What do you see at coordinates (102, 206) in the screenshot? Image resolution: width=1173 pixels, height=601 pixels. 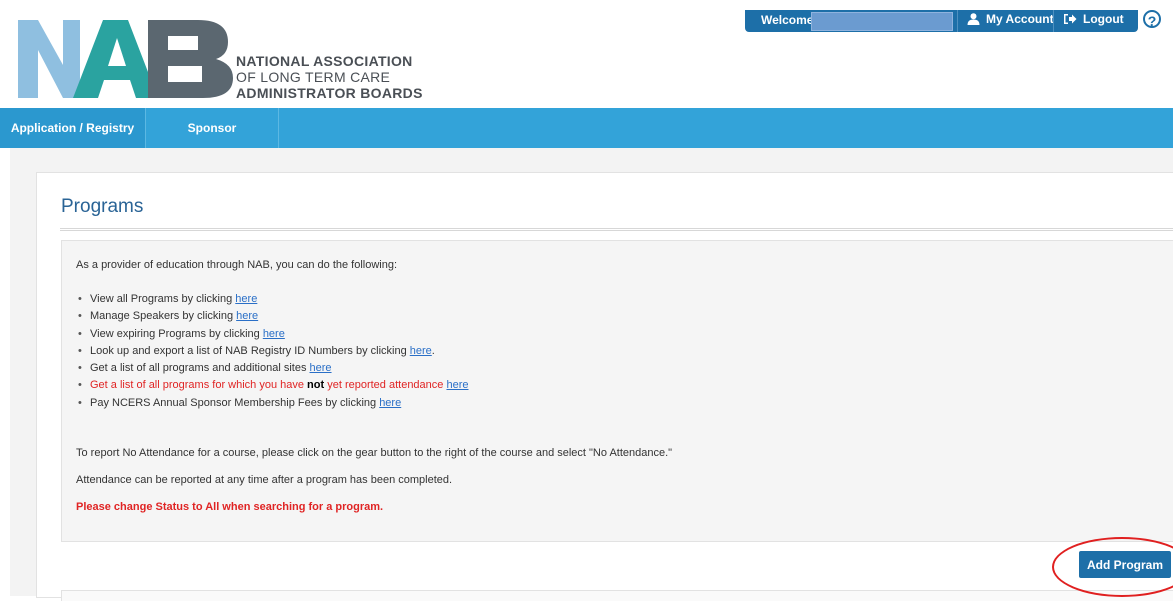 I see `page-title: Programs` at bounding box center [102, 206].